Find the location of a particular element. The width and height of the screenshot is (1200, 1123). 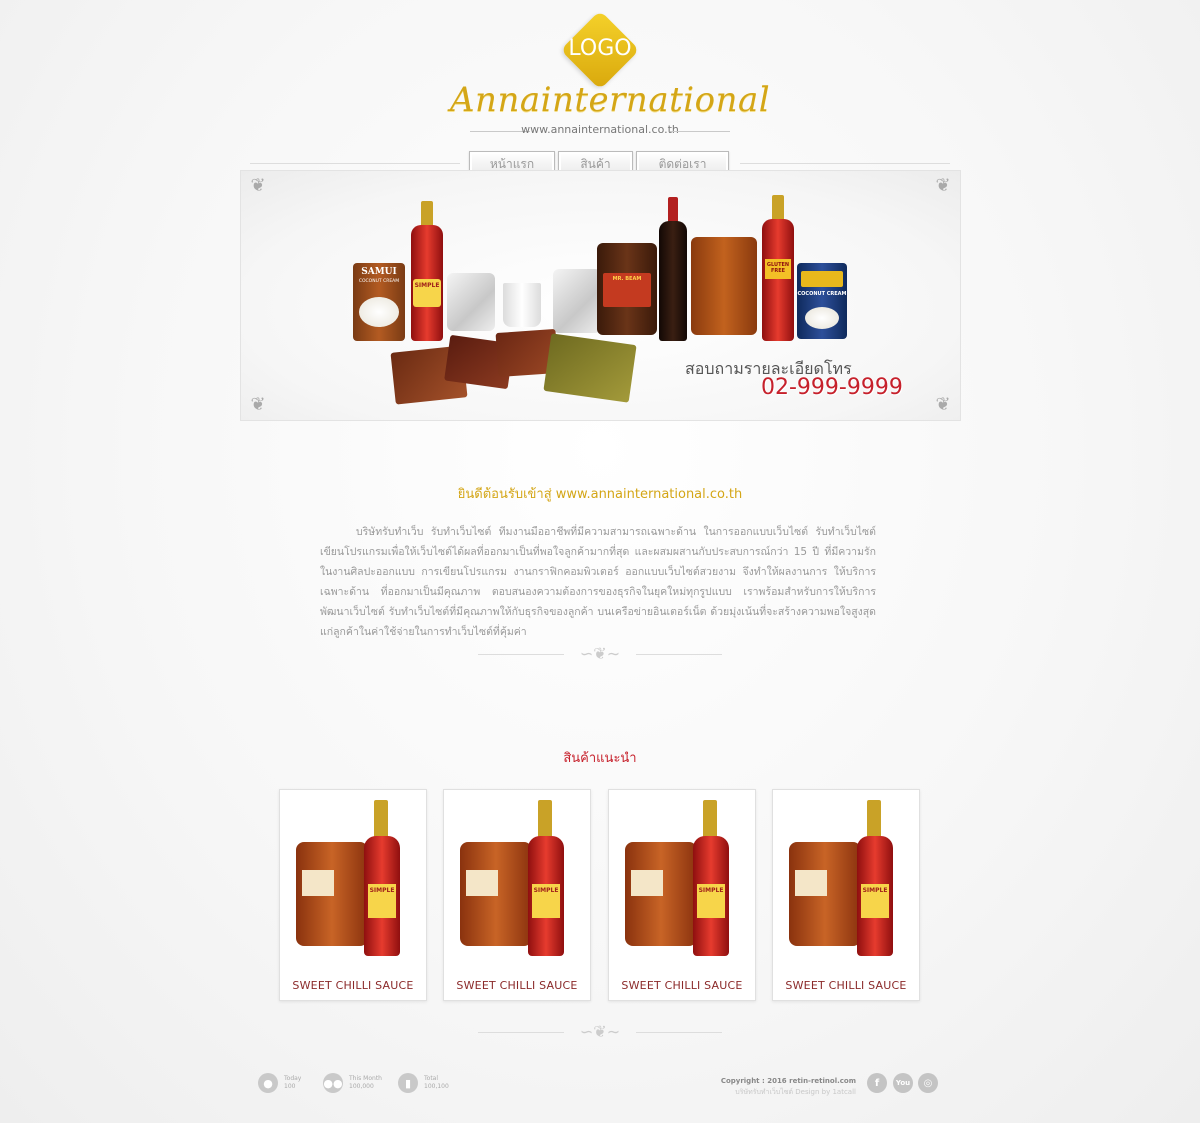

banner-phone: 02-999-9999 is located at coordinates (832, 387).